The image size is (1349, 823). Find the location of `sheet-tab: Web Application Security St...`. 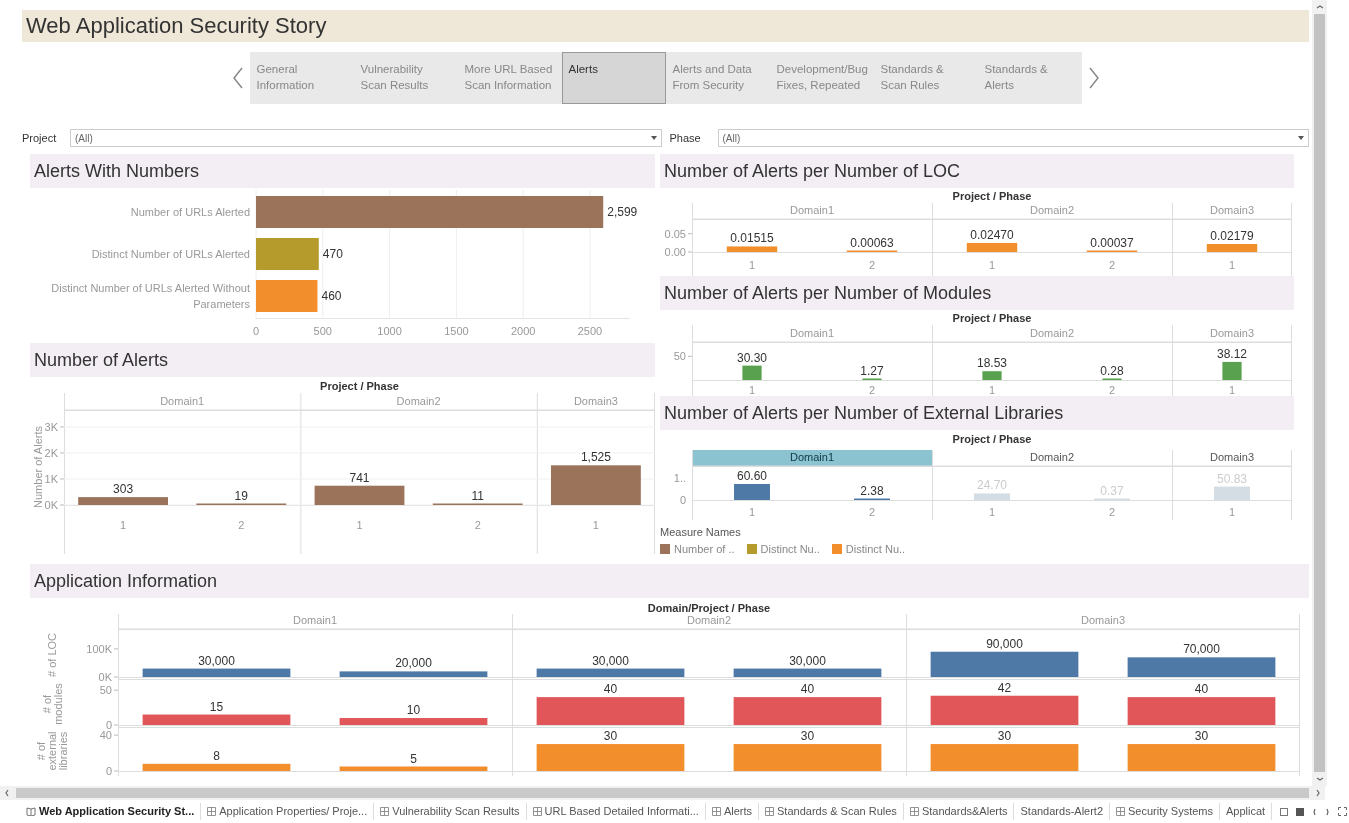

sheet-tab: Web Application Security St... is located at coordinates (111, 811).